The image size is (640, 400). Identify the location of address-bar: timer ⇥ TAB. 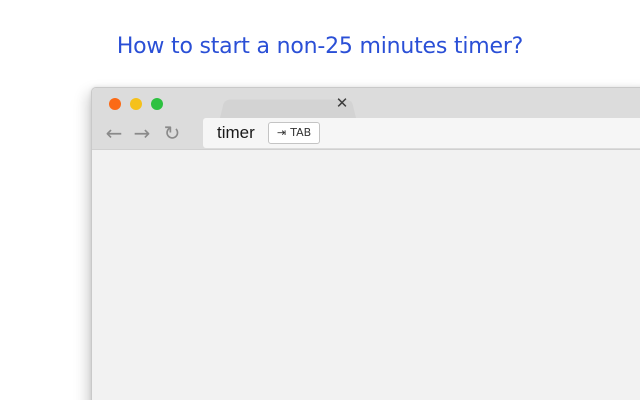
(421, 133).